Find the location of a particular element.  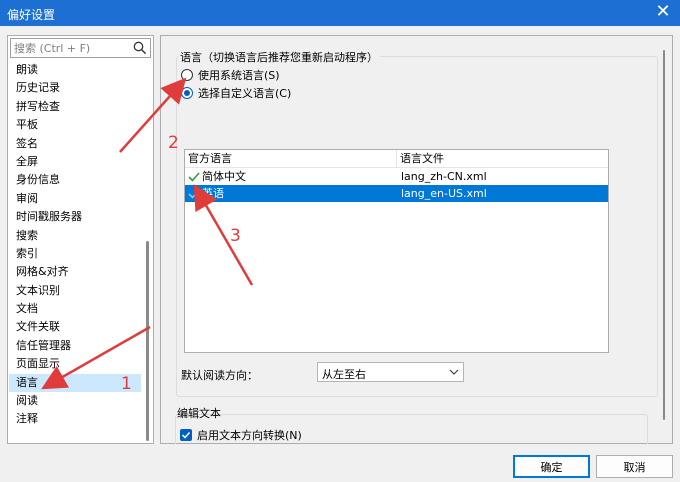

sidebar-item-tablet: 平板 is located at coordinates (75, 125).